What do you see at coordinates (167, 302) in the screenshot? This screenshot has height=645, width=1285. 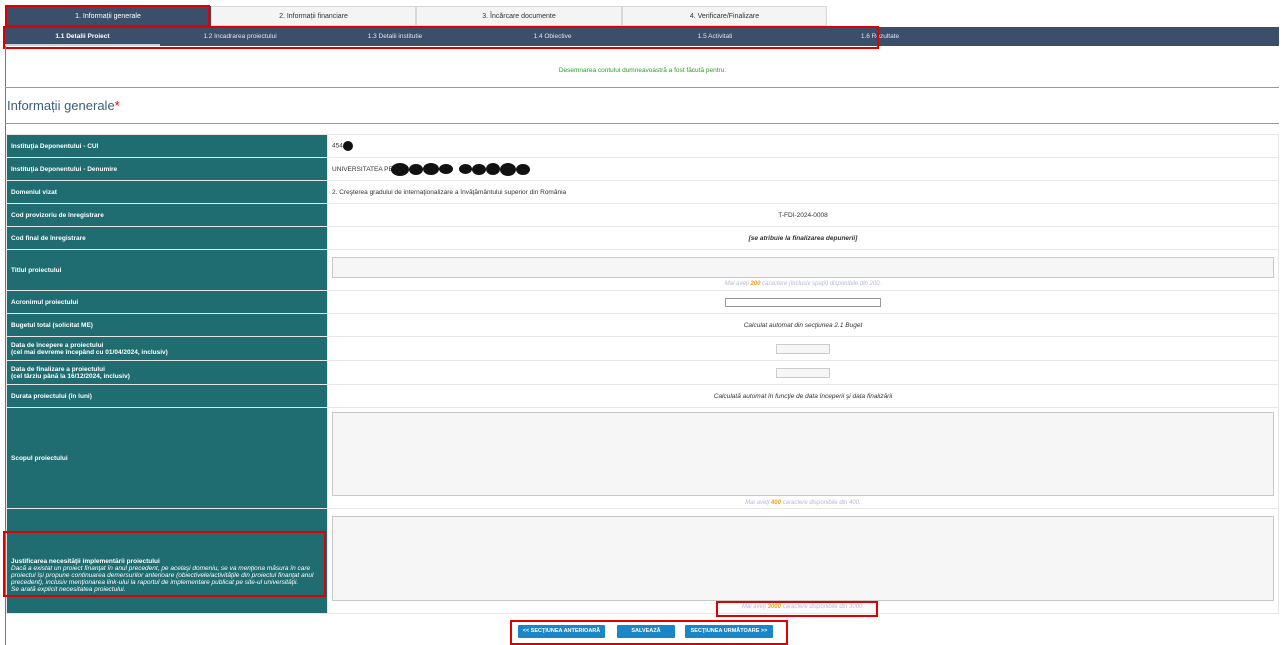 I see `label-acronim: Acronimul proiectului` at bounding box center [167, 302].